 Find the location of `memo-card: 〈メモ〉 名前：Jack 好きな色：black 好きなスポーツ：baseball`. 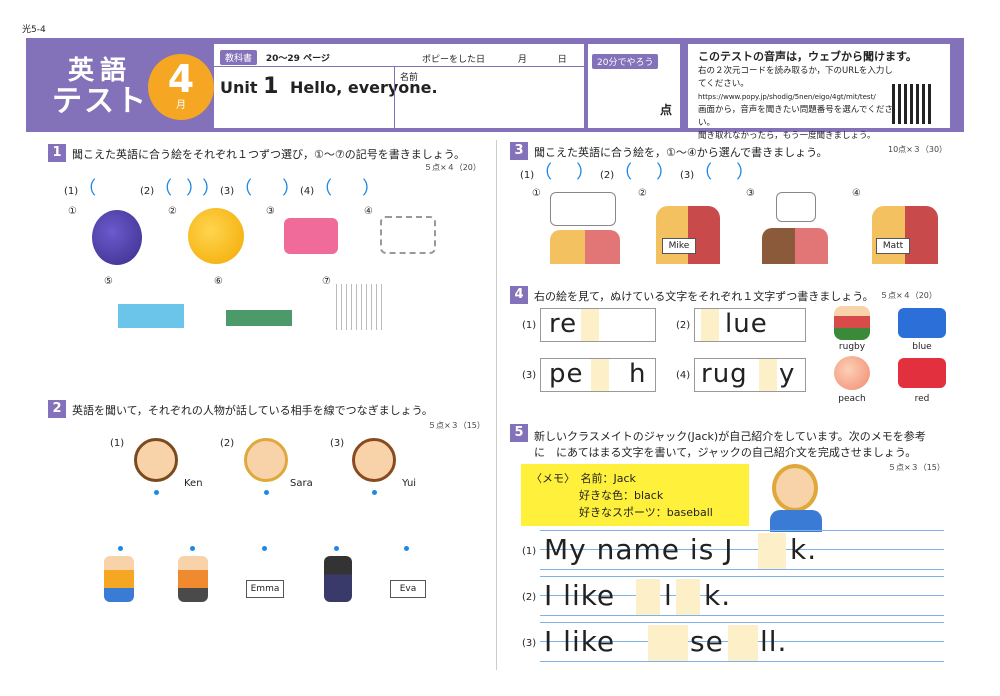

memo-card: 〈メモ〉 名前：Jack 好きな色：black 好きなスポーツ：baseball is located at coordinates (635, 495).